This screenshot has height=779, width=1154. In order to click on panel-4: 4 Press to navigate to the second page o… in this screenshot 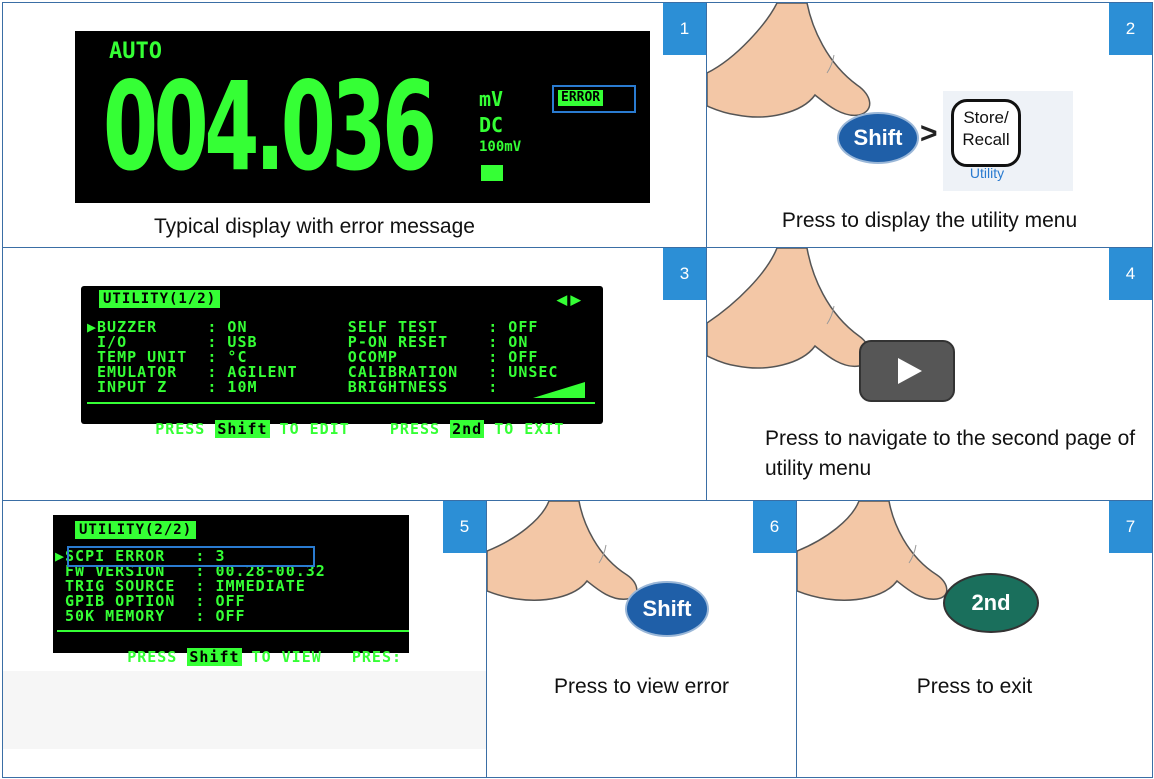, I will do `click(929, 374)`.